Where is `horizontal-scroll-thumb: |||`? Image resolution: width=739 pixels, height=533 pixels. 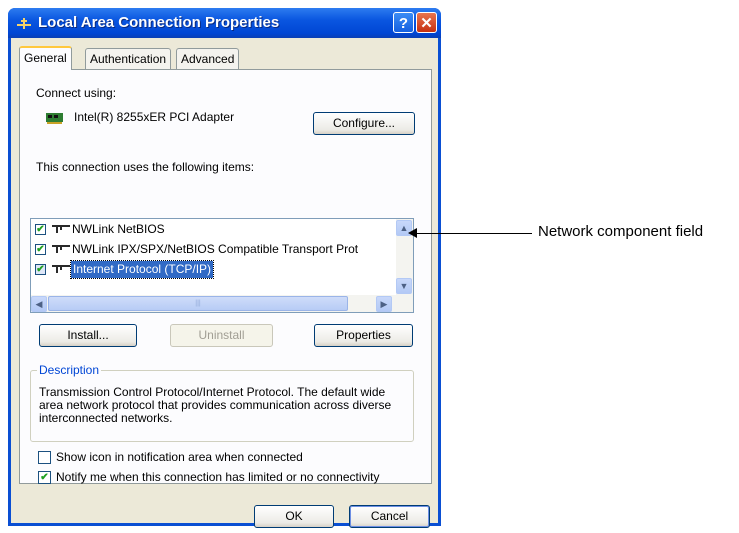
horizontal-scroll-thumb: ||| is located at coordinates (198, 303).